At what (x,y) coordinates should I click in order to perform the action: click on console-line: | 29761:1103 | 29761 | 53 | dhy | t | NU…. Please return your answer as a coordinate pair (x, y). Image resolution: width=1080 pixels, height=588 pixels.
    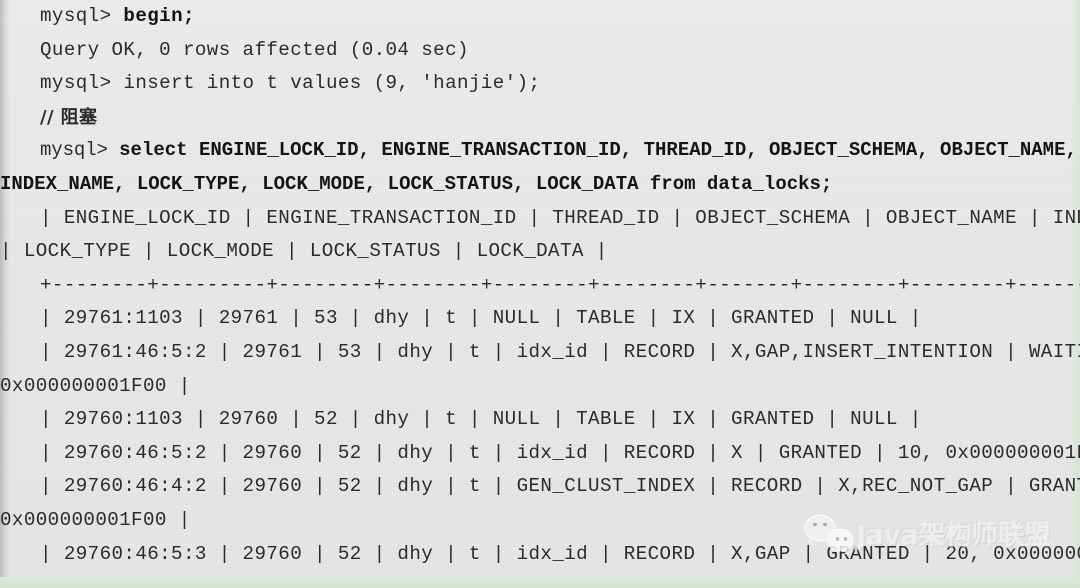
    Looking at the image, I should click on (540, 319).